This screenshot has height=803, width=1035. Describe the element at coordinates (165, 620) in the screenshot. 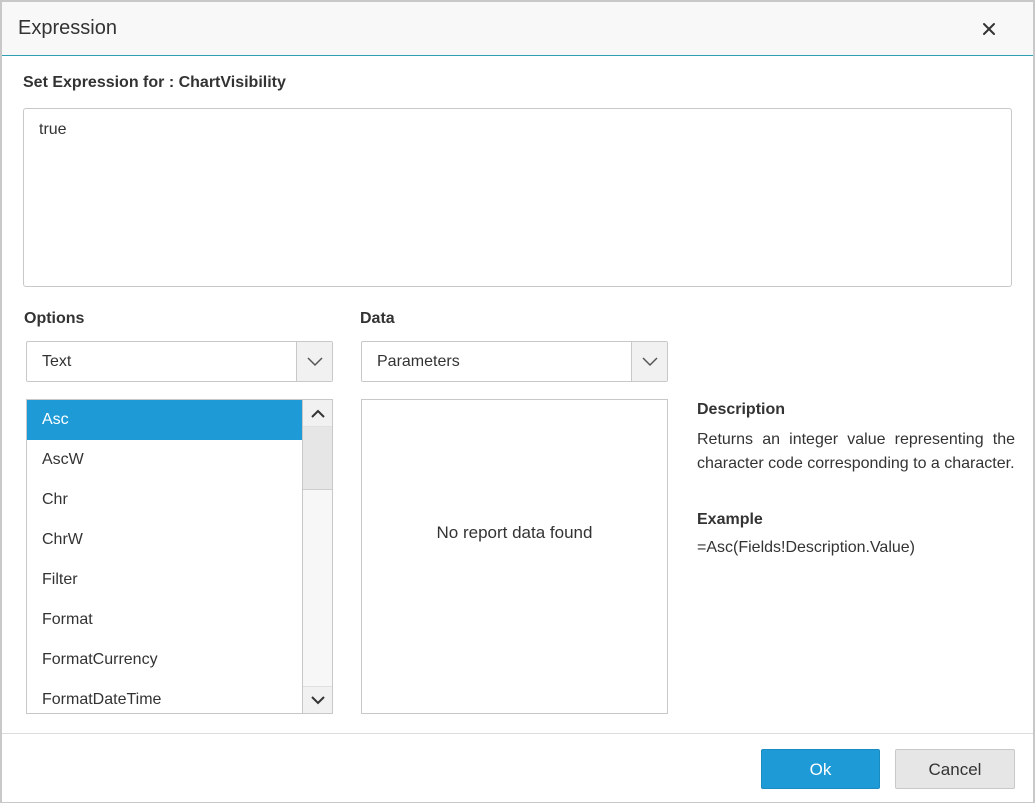

I see `function-list-item: Format` at that location.